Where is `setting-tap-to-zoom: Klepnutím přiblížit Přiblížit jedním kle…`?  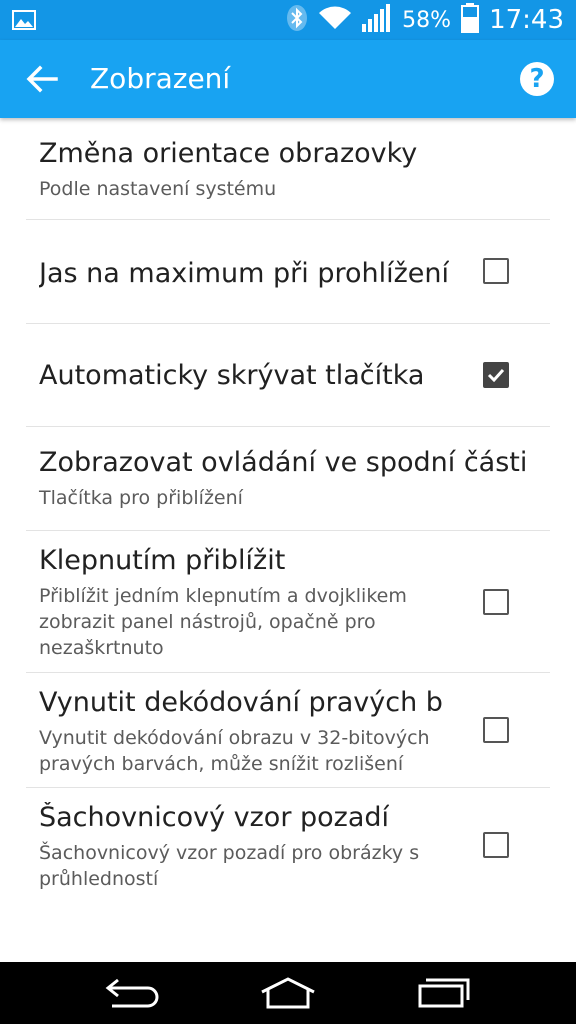 setting-tap-to-zoom: Klepnutím přiblížit Přiblížit jedním kle… is located at coordinates (288, 602).